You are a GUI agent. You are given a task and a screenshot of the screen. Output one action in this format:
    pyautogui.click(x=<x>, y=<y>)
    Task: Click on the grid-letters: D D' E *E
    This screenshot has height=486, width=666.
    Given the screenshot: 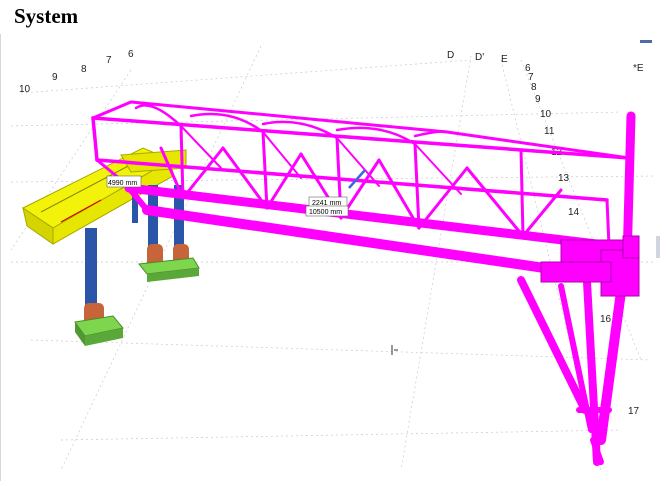 What is the action you would take?
    pyautogui.click(x=545, y=62)
    